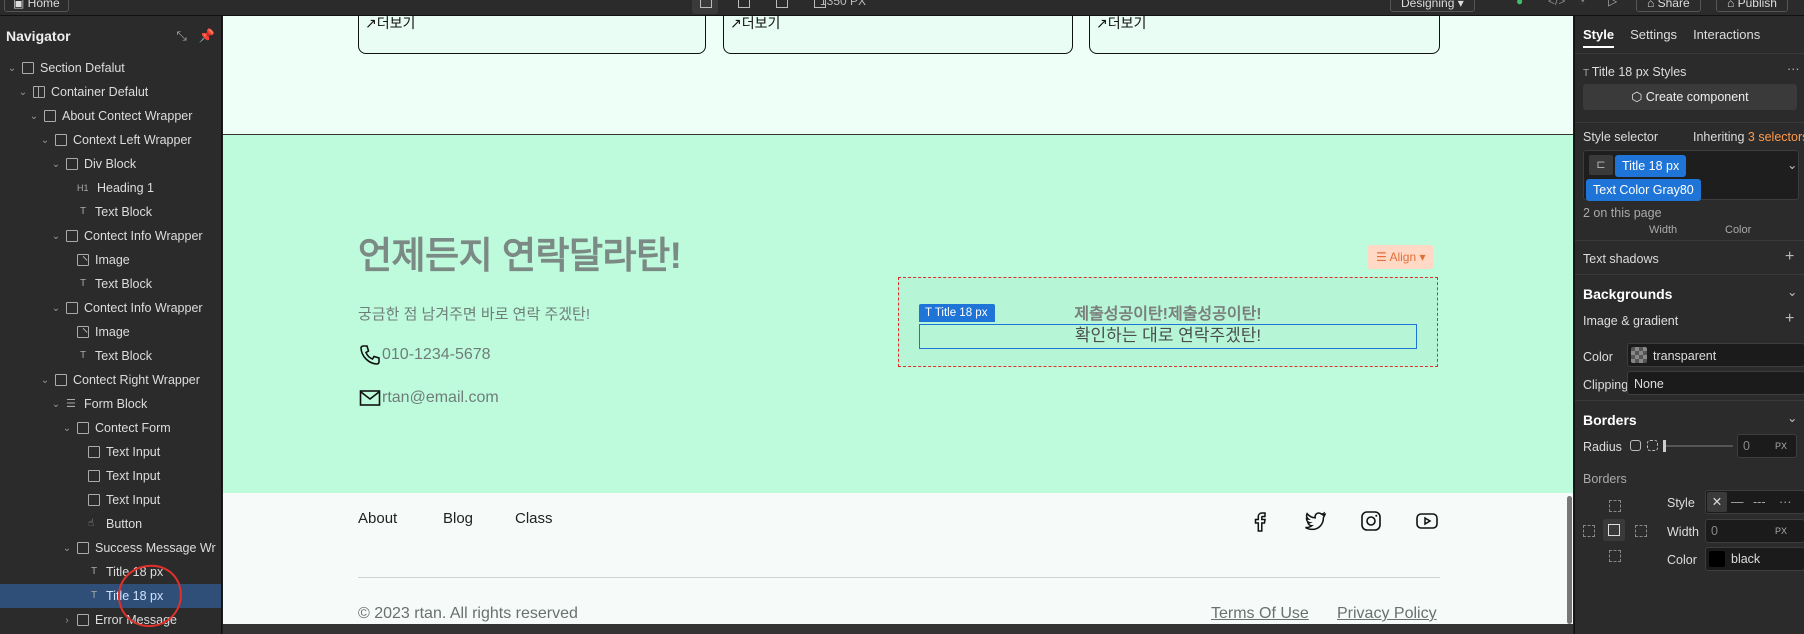 Image resolution: width=1804 pixels, height=634 pixels. I want to click on radius-individual-icon, so click(1652, 445).